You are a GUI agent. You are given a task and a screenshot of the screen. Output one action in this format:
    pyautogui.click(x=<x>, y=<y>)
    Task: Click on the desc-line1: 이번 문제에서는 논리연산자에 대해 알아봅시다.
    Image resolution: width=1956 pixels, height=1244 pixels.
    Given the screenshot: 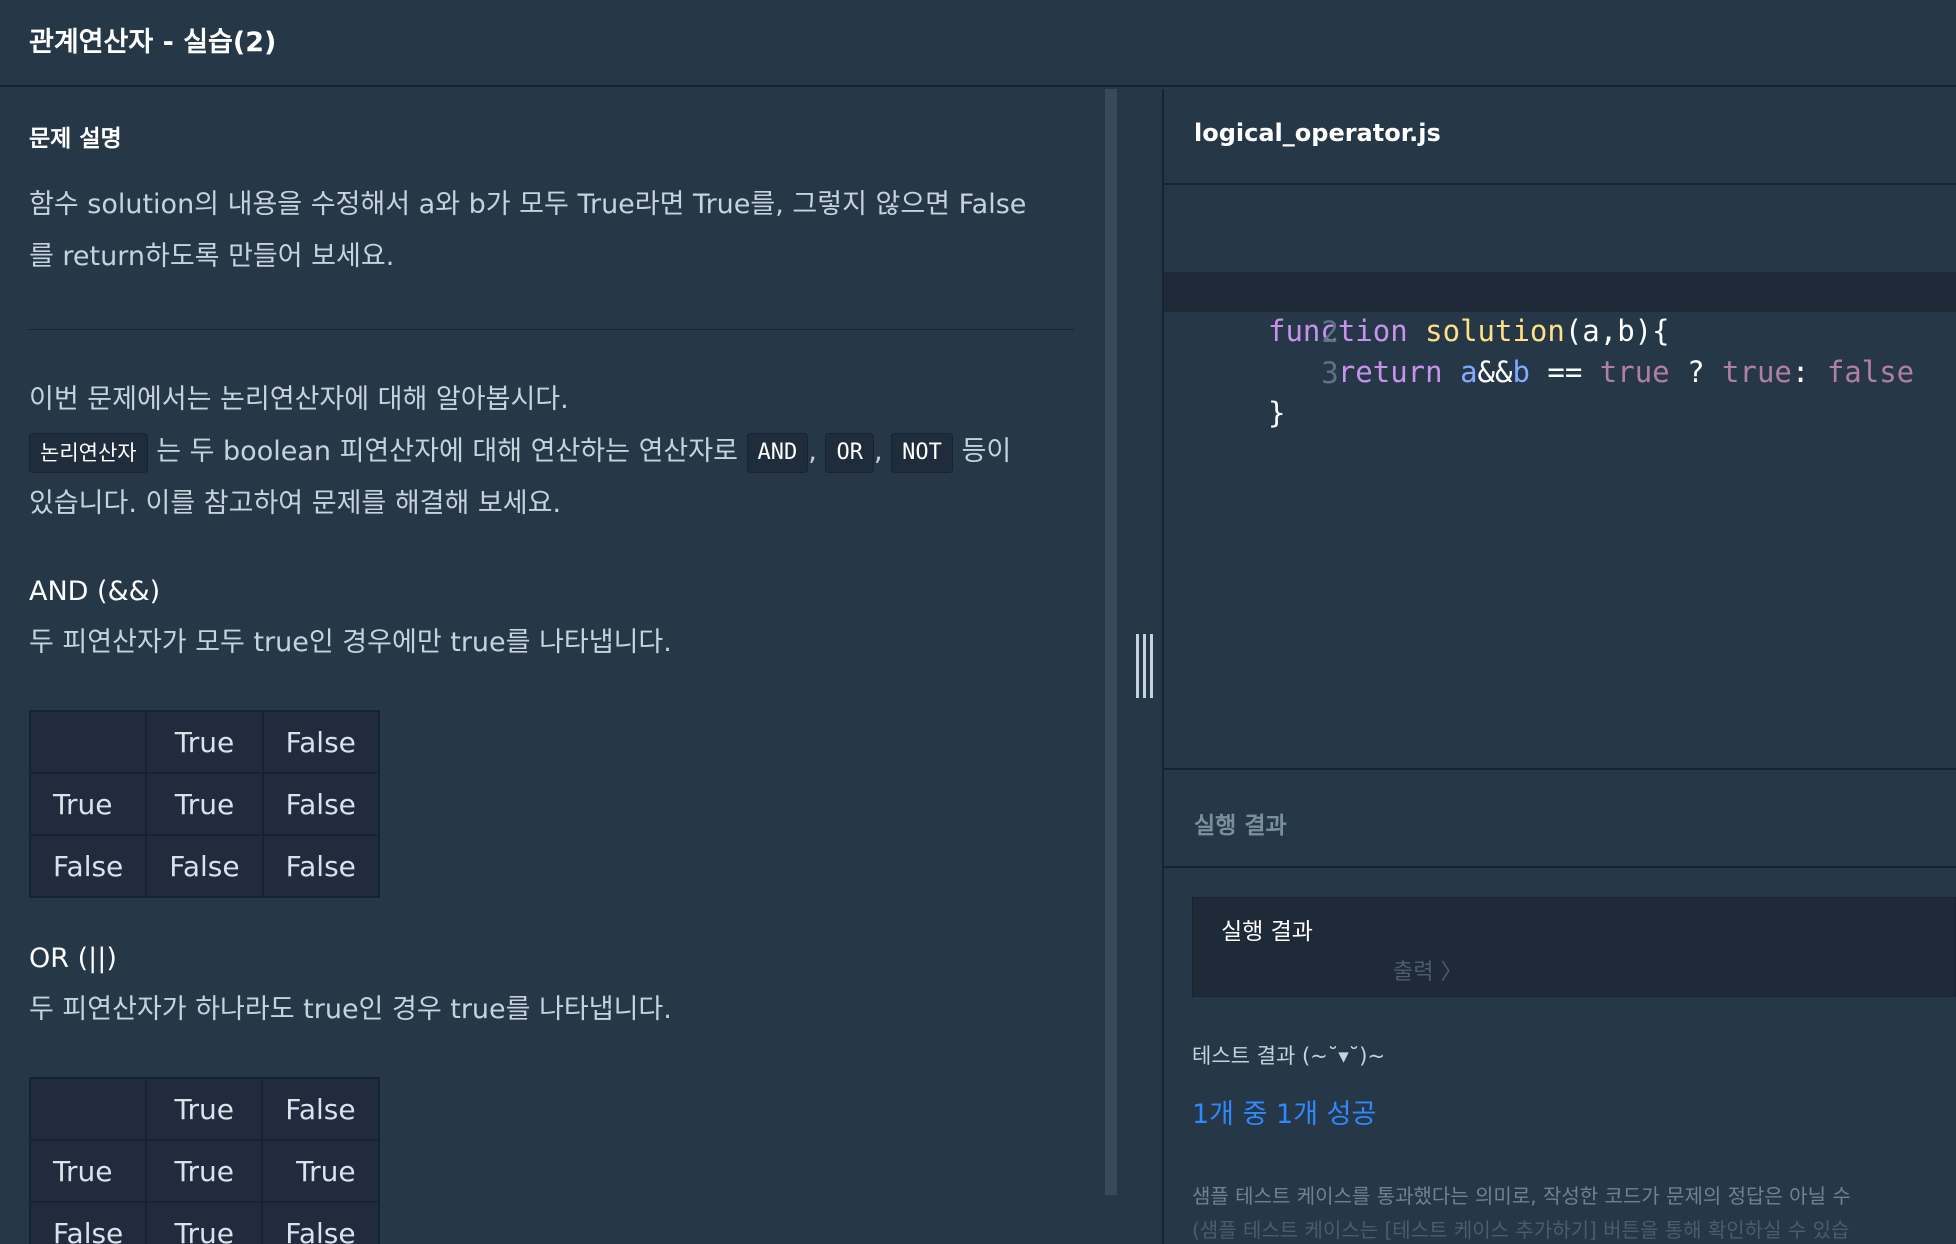 What is the action you would take?
    pyautogui.click(x=299, y=399)
    